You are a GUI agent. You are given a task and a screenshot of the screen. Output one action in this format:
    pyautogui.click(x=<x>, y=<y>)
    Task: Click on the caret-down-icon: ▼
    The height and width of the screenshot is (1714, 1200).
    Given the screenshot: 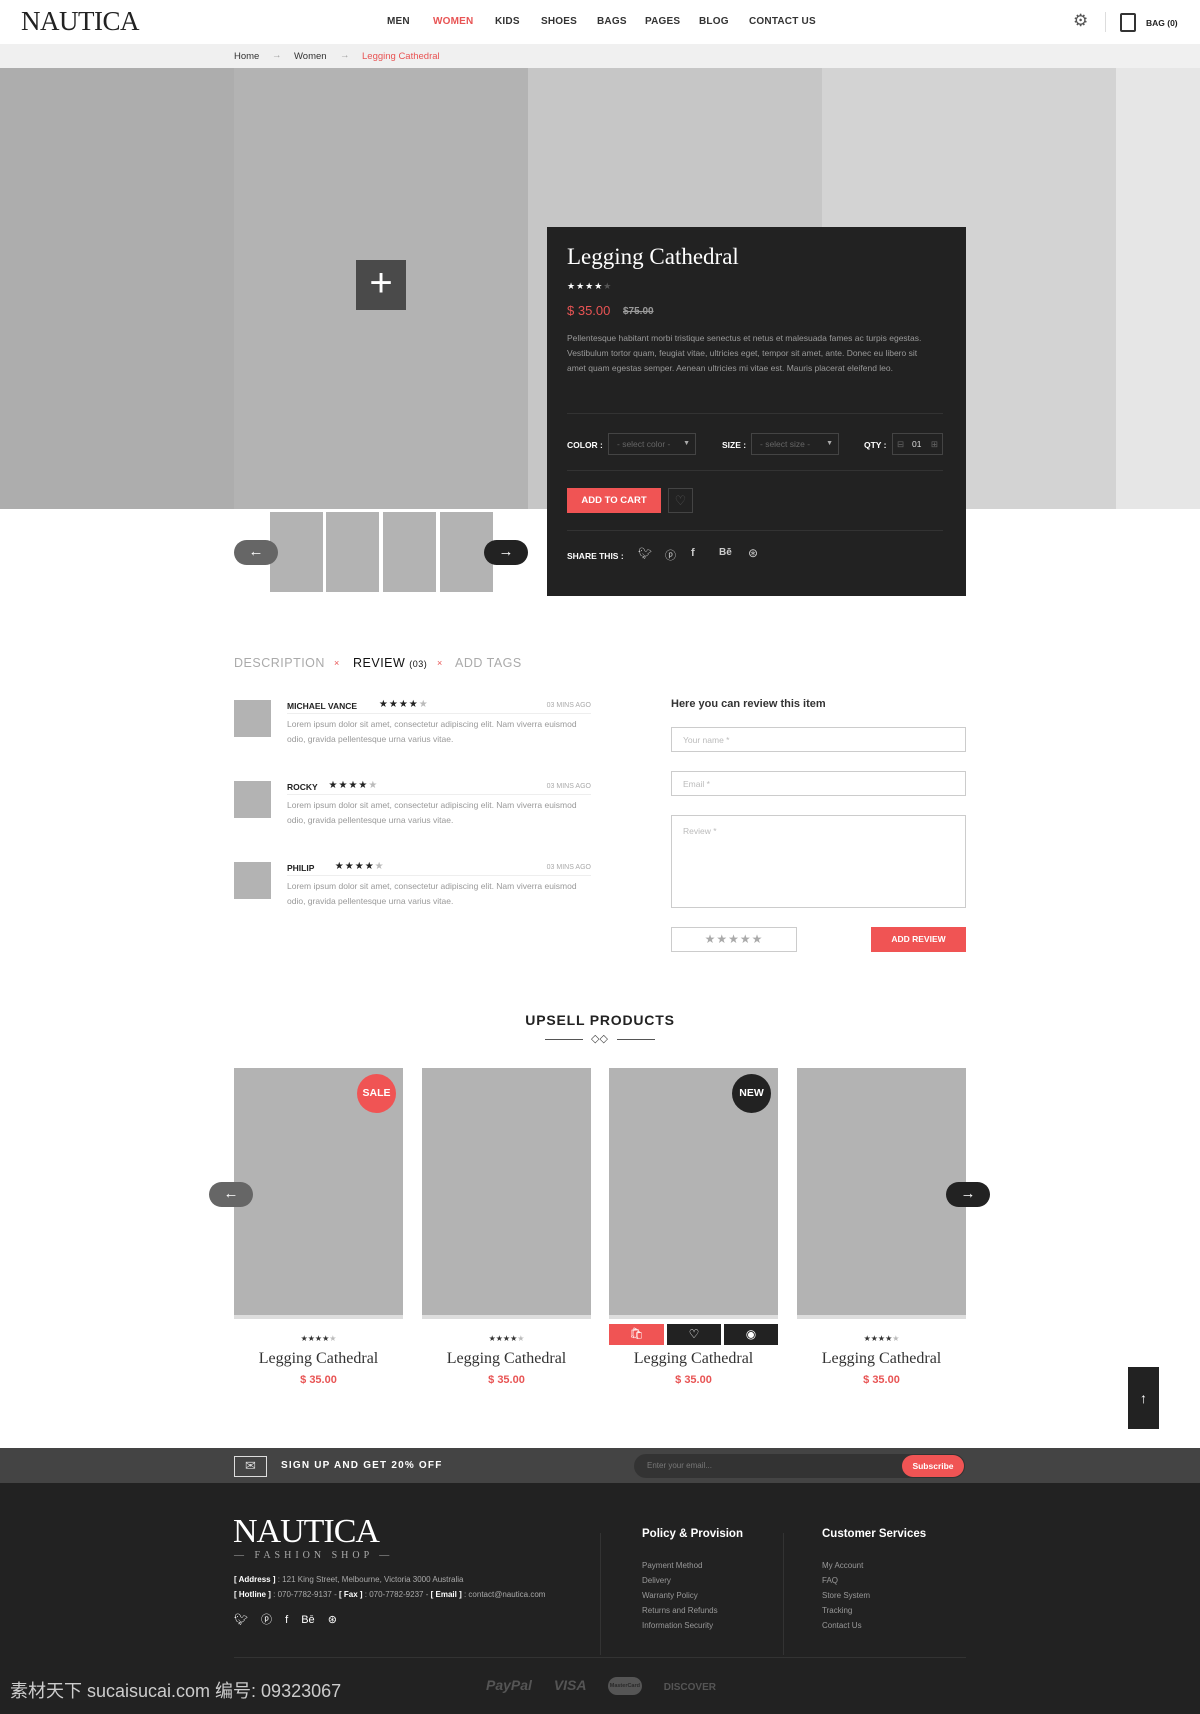 What is the action you would take?
    pyautogui.click(x=829, y=443)
    